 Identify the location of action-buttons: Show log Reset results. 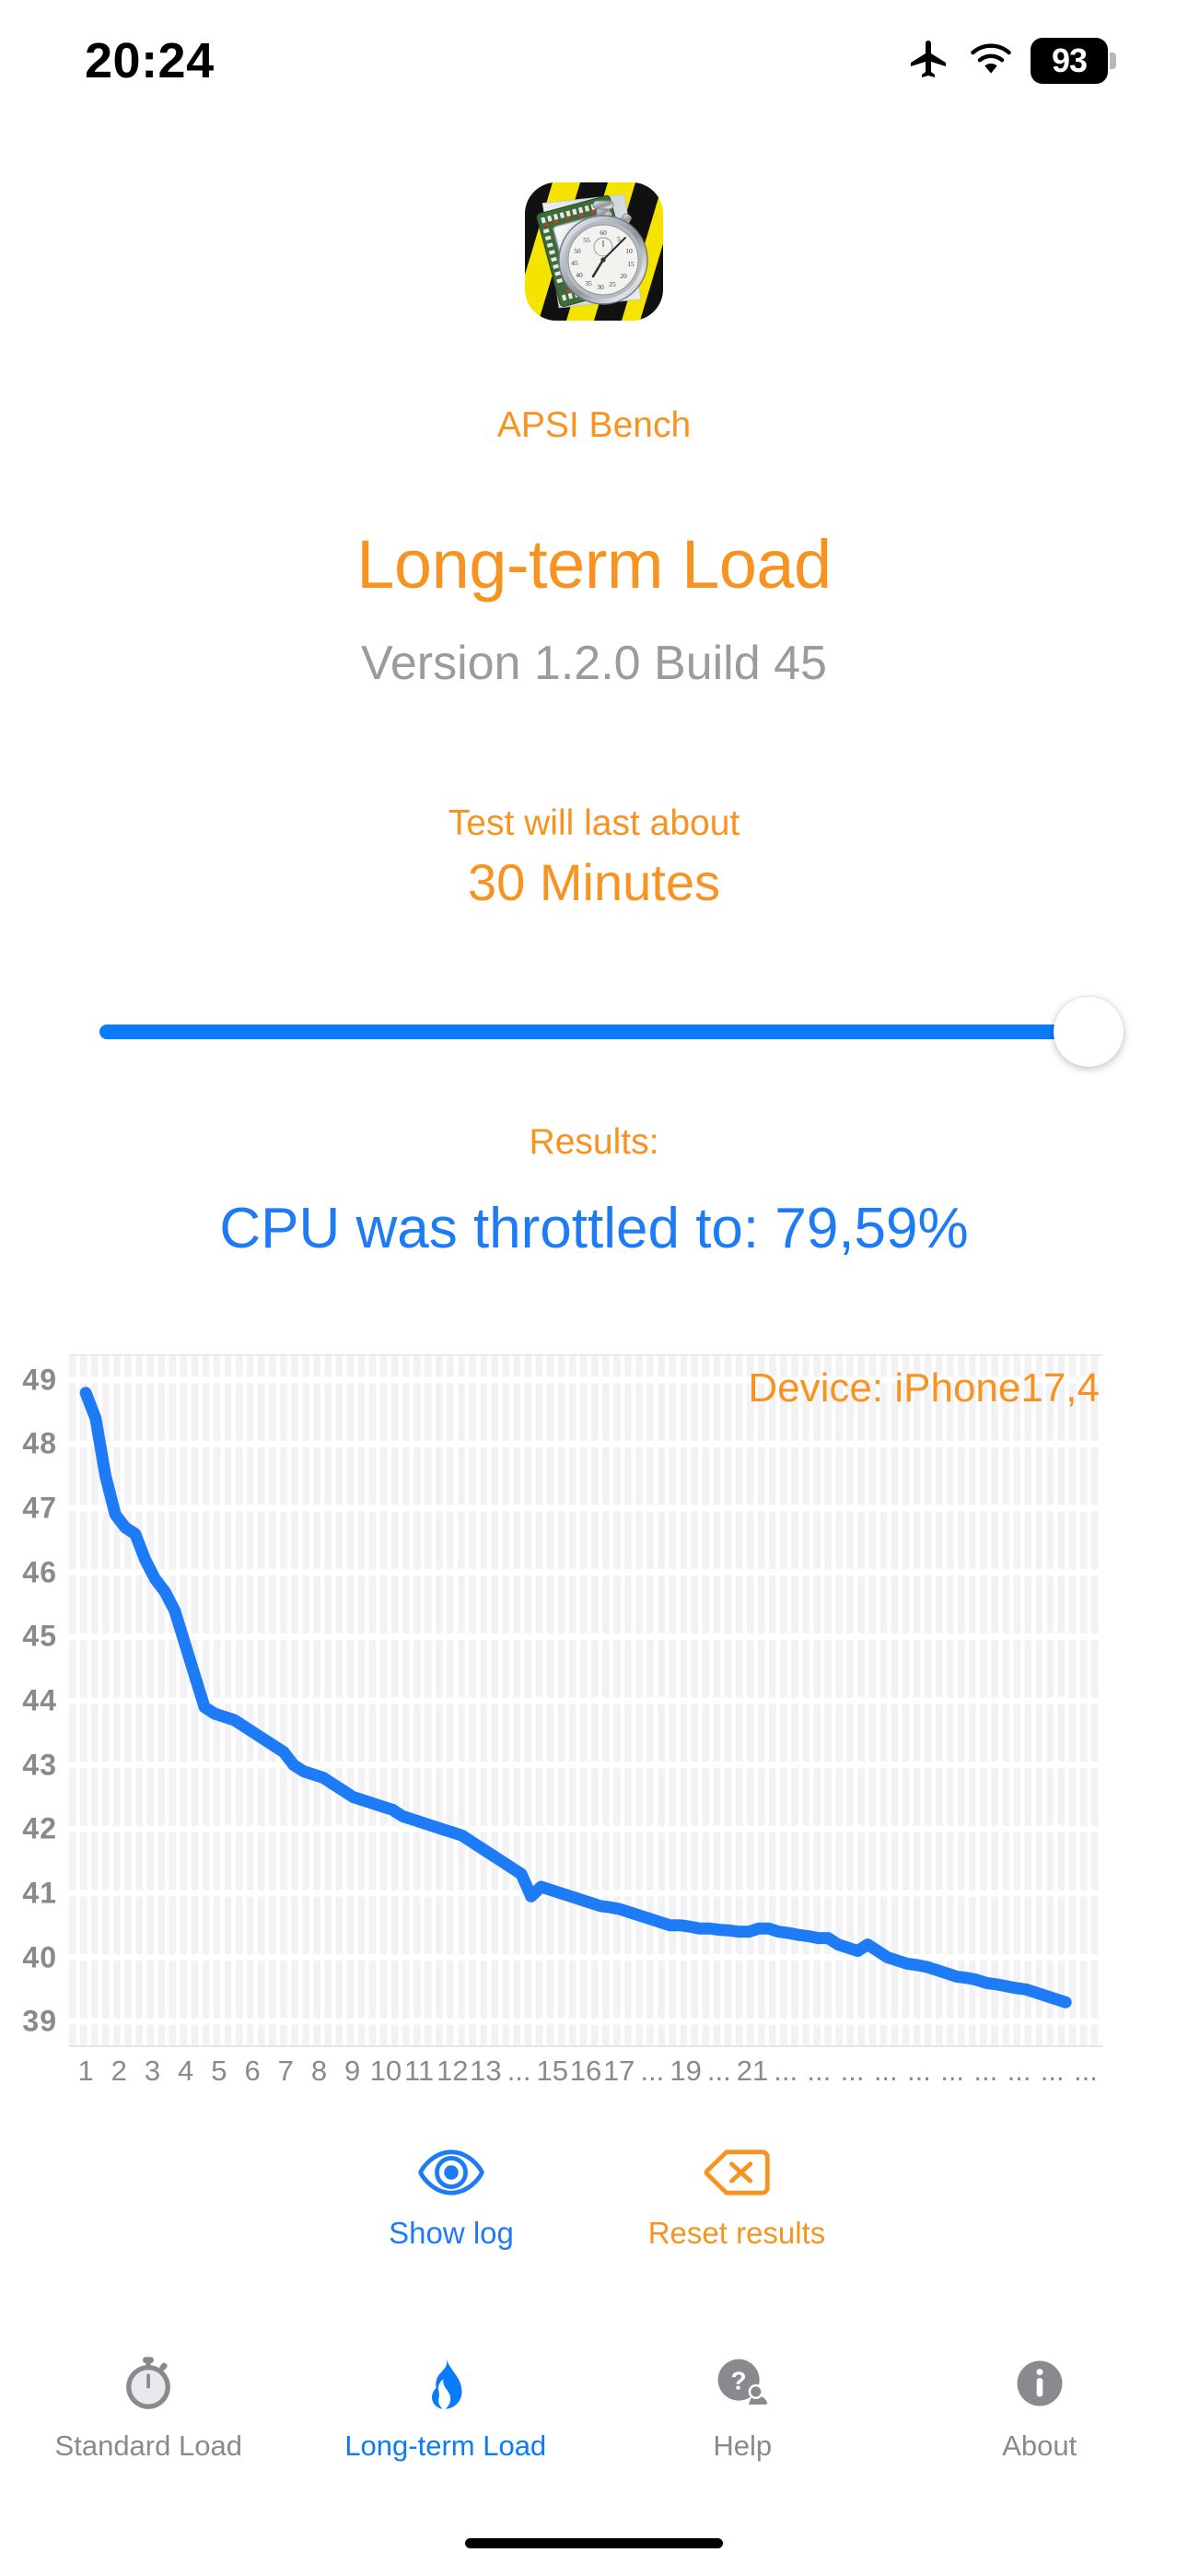
(594, 2199).